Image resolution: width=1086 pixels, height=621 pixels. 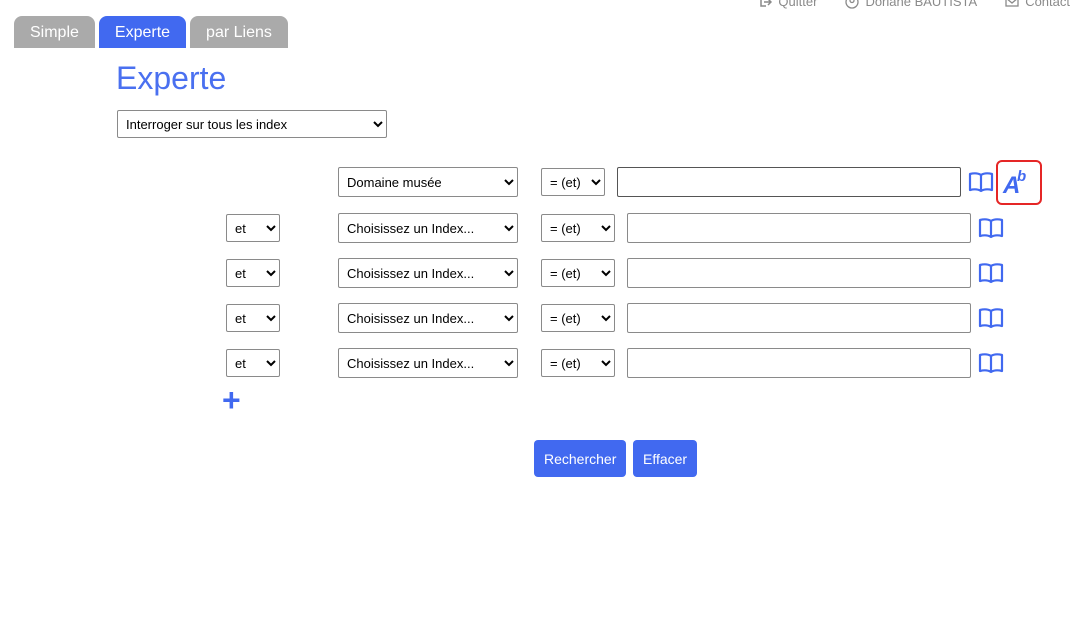 I want to click on tab-simple: Simple, so click(x=54, y=32).